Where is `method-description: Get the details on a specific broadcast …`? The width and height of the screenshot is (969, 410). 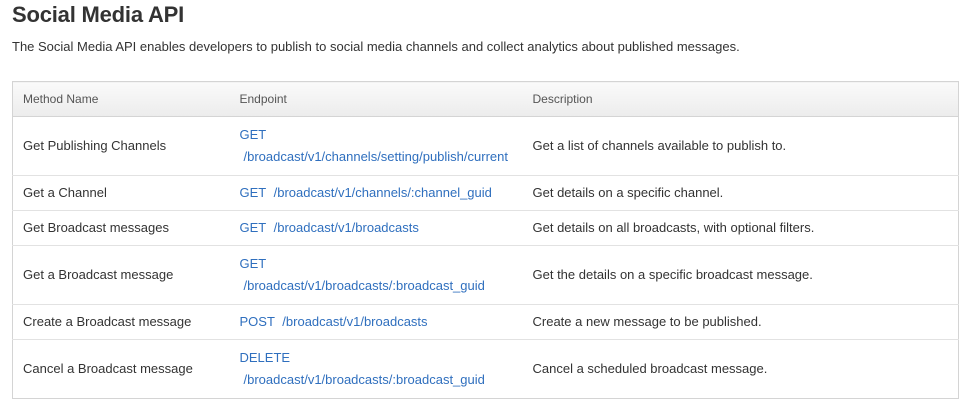
method-description: Get the details on a specific broadcast … is located at coordinates (740, 275).